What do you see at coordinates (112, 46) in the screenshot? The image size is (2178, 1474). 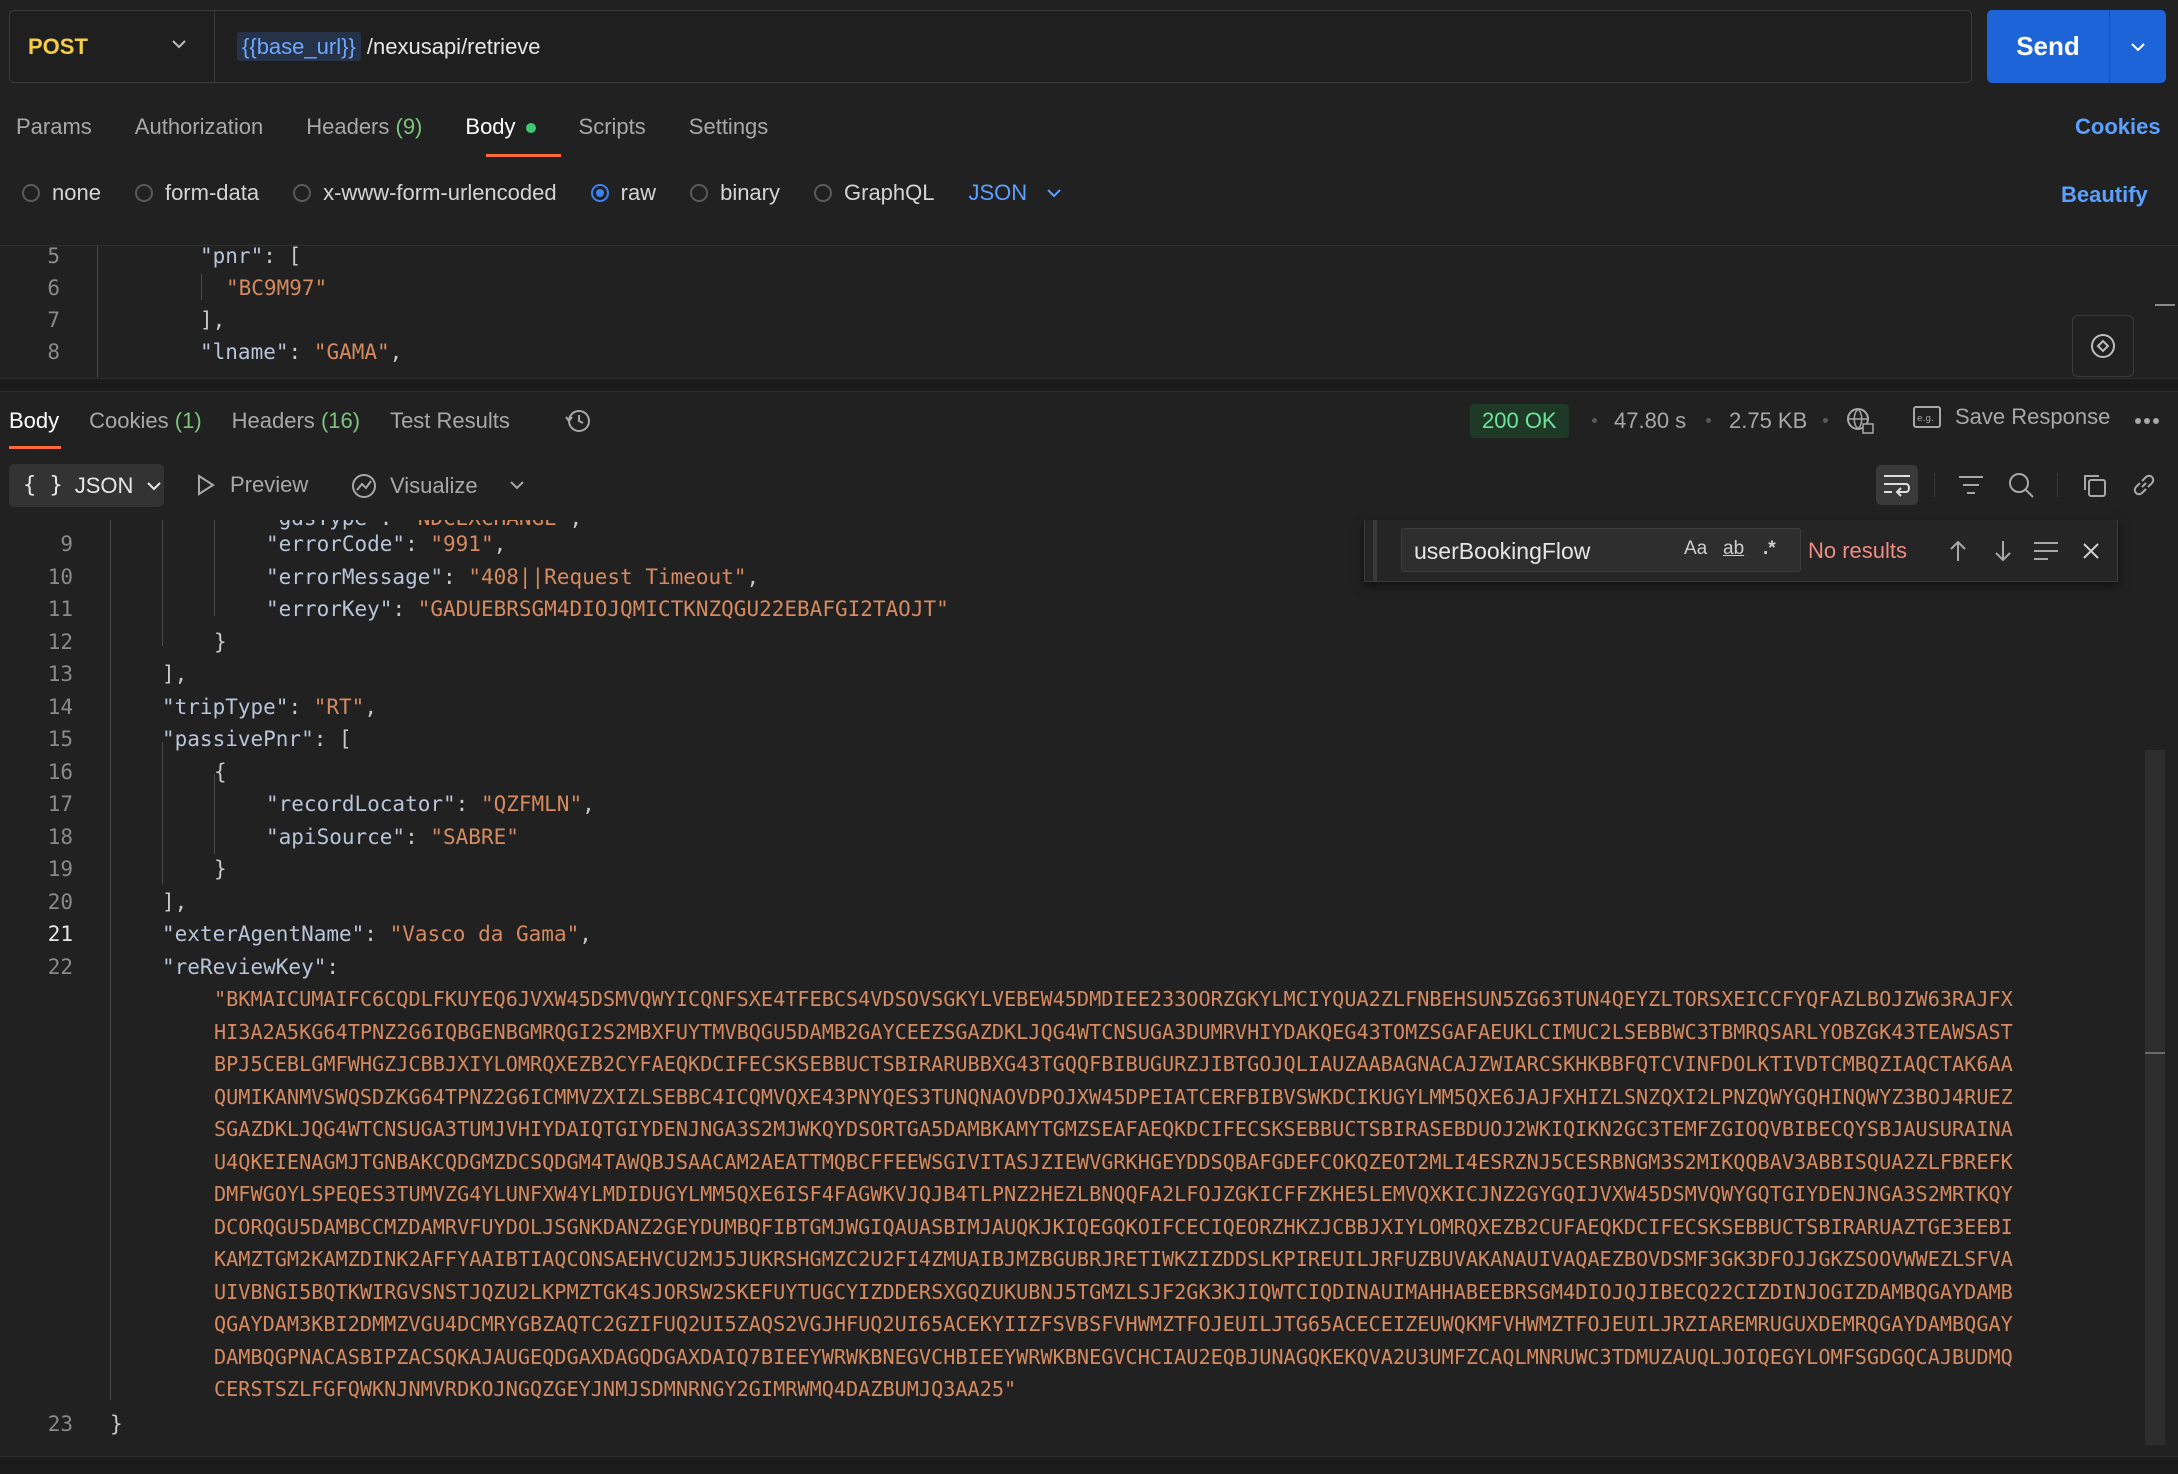 I see `method-select: POST` at bounding box center [112, 46].